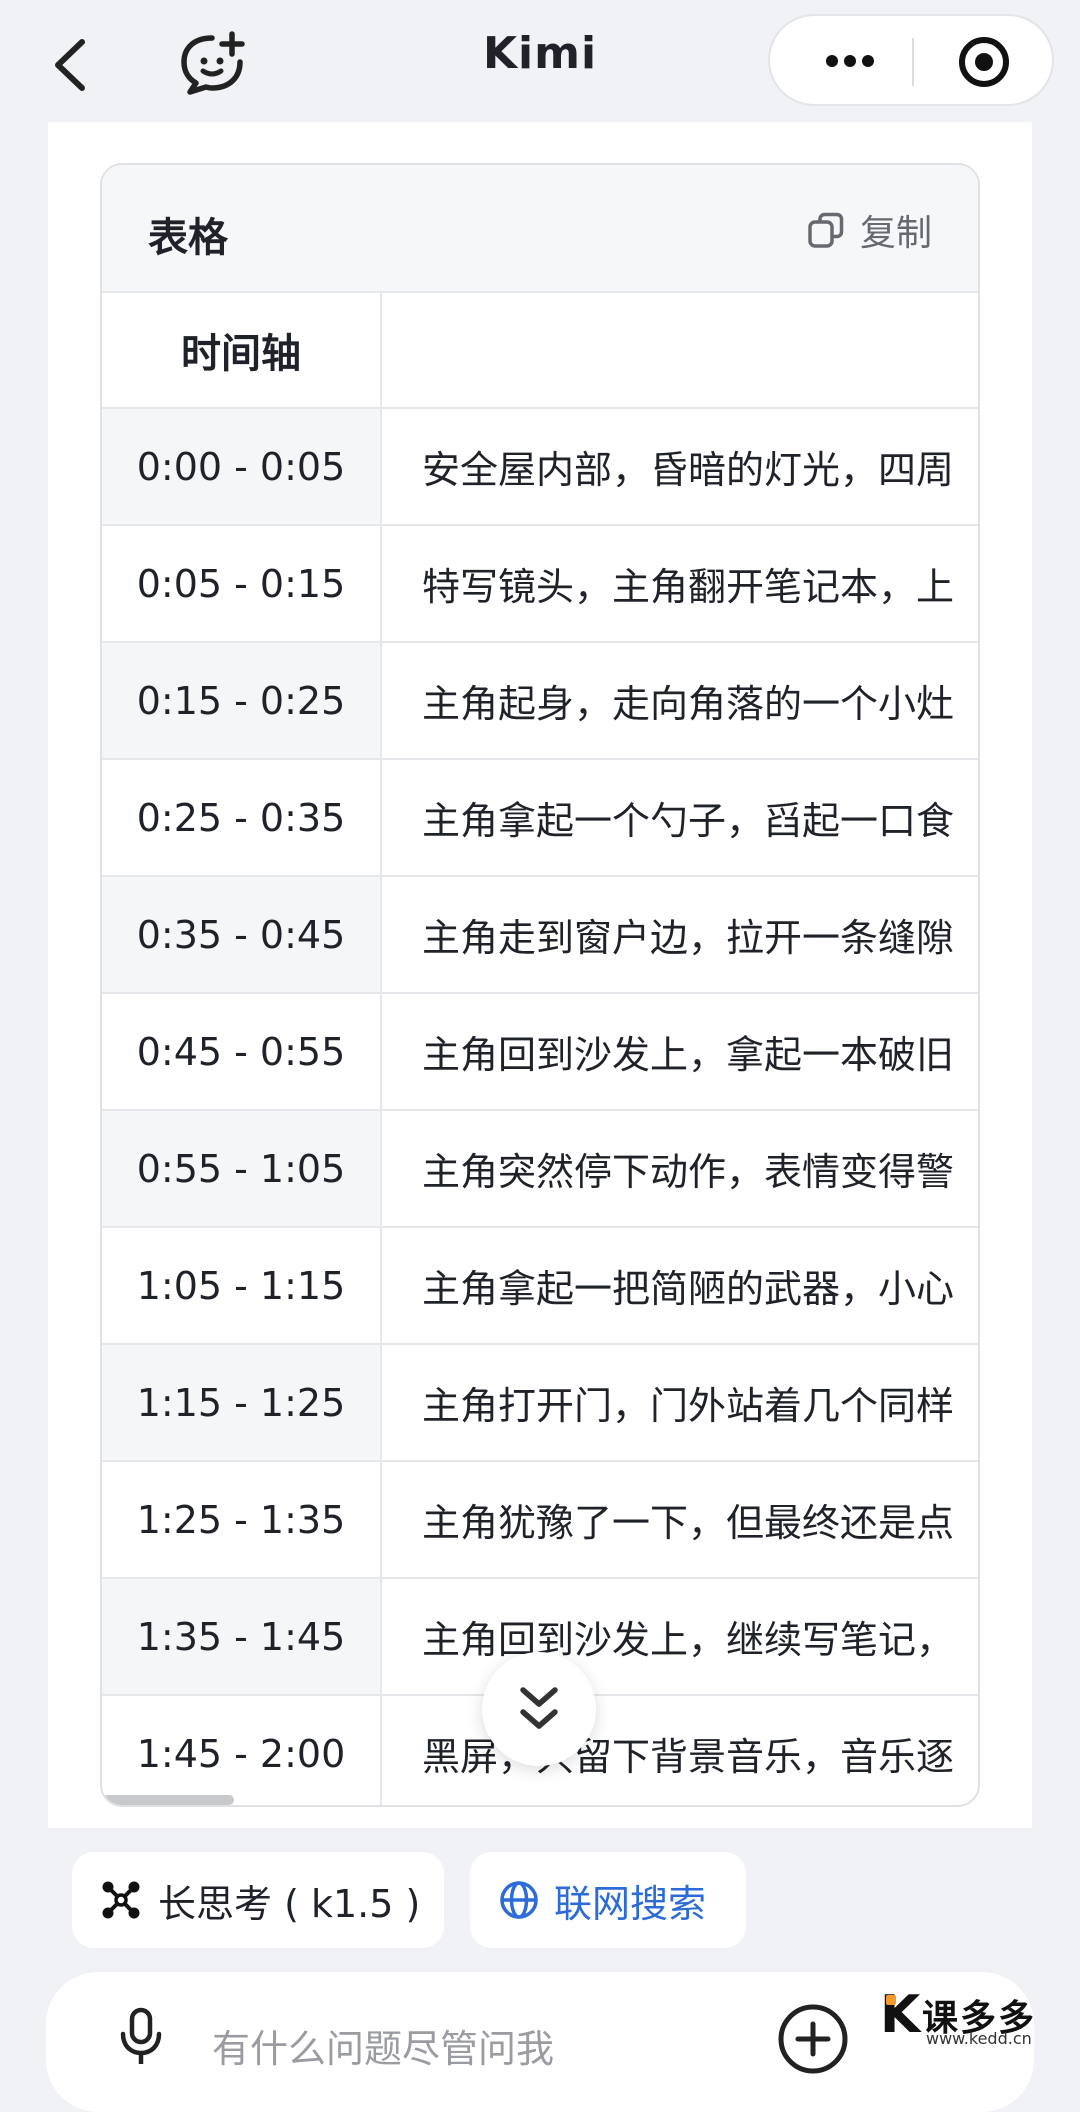 The image size is (1080, 2112). What do you see at coordinates (895, 233) in the screenshot?
I see `copy-label: 复制` at bounding box center [895, 233].